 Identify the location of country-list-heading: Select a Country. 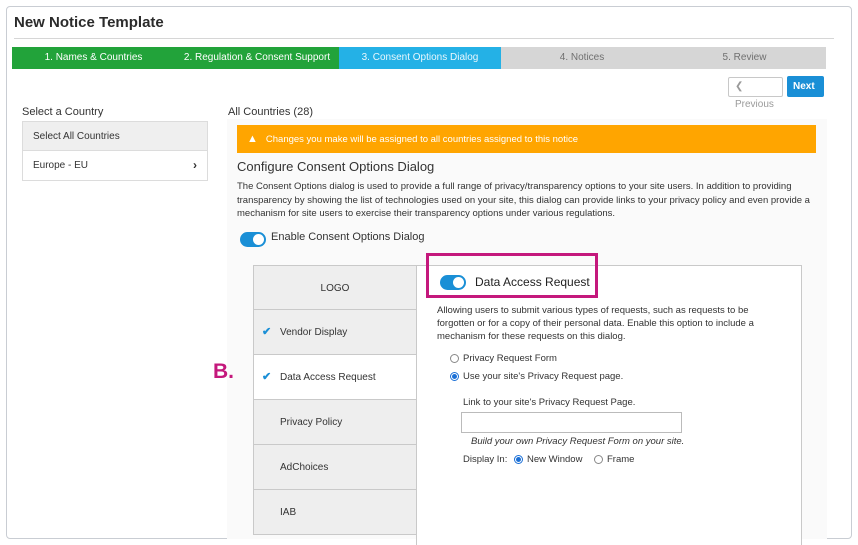
(63, 112).